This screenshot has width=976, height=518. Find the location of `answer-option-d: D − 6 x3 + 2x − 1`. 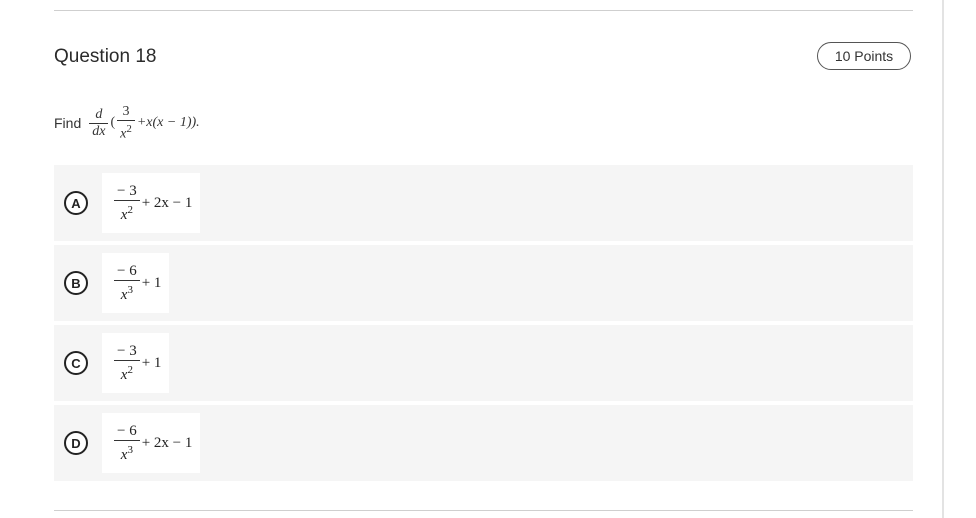

answer-option-d: D − 6 x3 + 2x − 1 is located at coordinates (483, 443).